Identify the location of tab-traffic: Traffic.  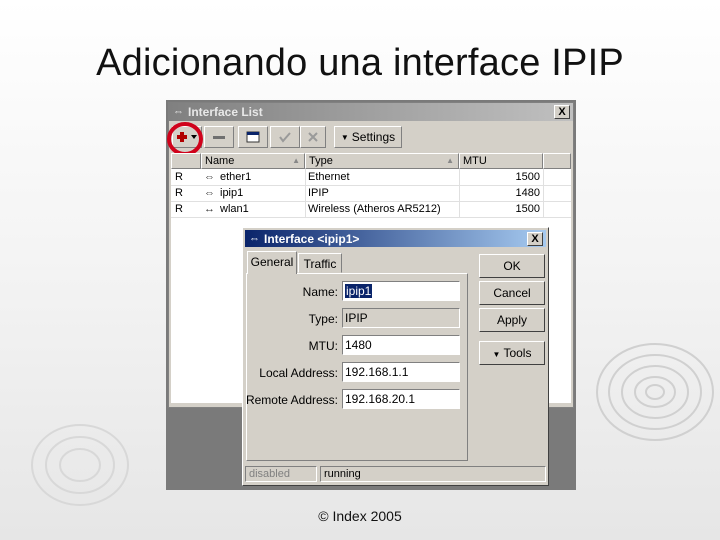
(320, 263).